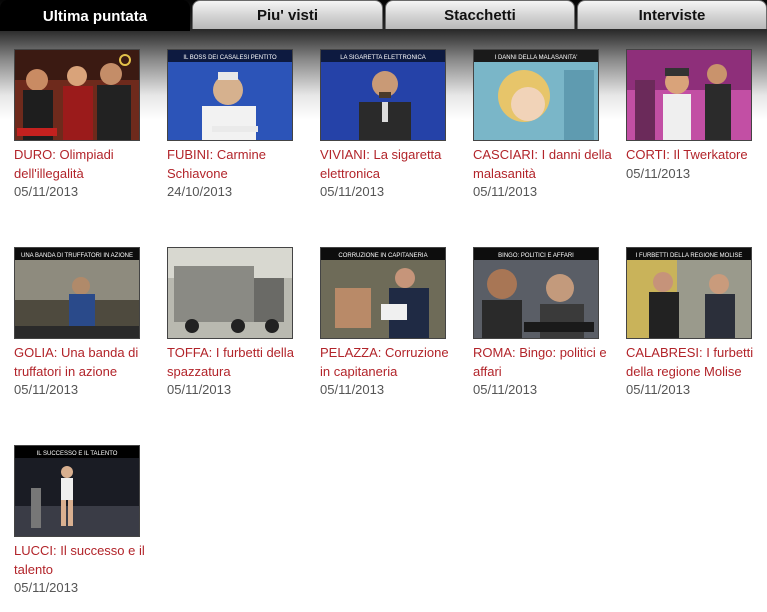 This screenshot has width=767, height=612. I want to click on thumbnail-caption: UNA BANDA DI TRUFFATORI IN AZIONE, so click(77, 256).